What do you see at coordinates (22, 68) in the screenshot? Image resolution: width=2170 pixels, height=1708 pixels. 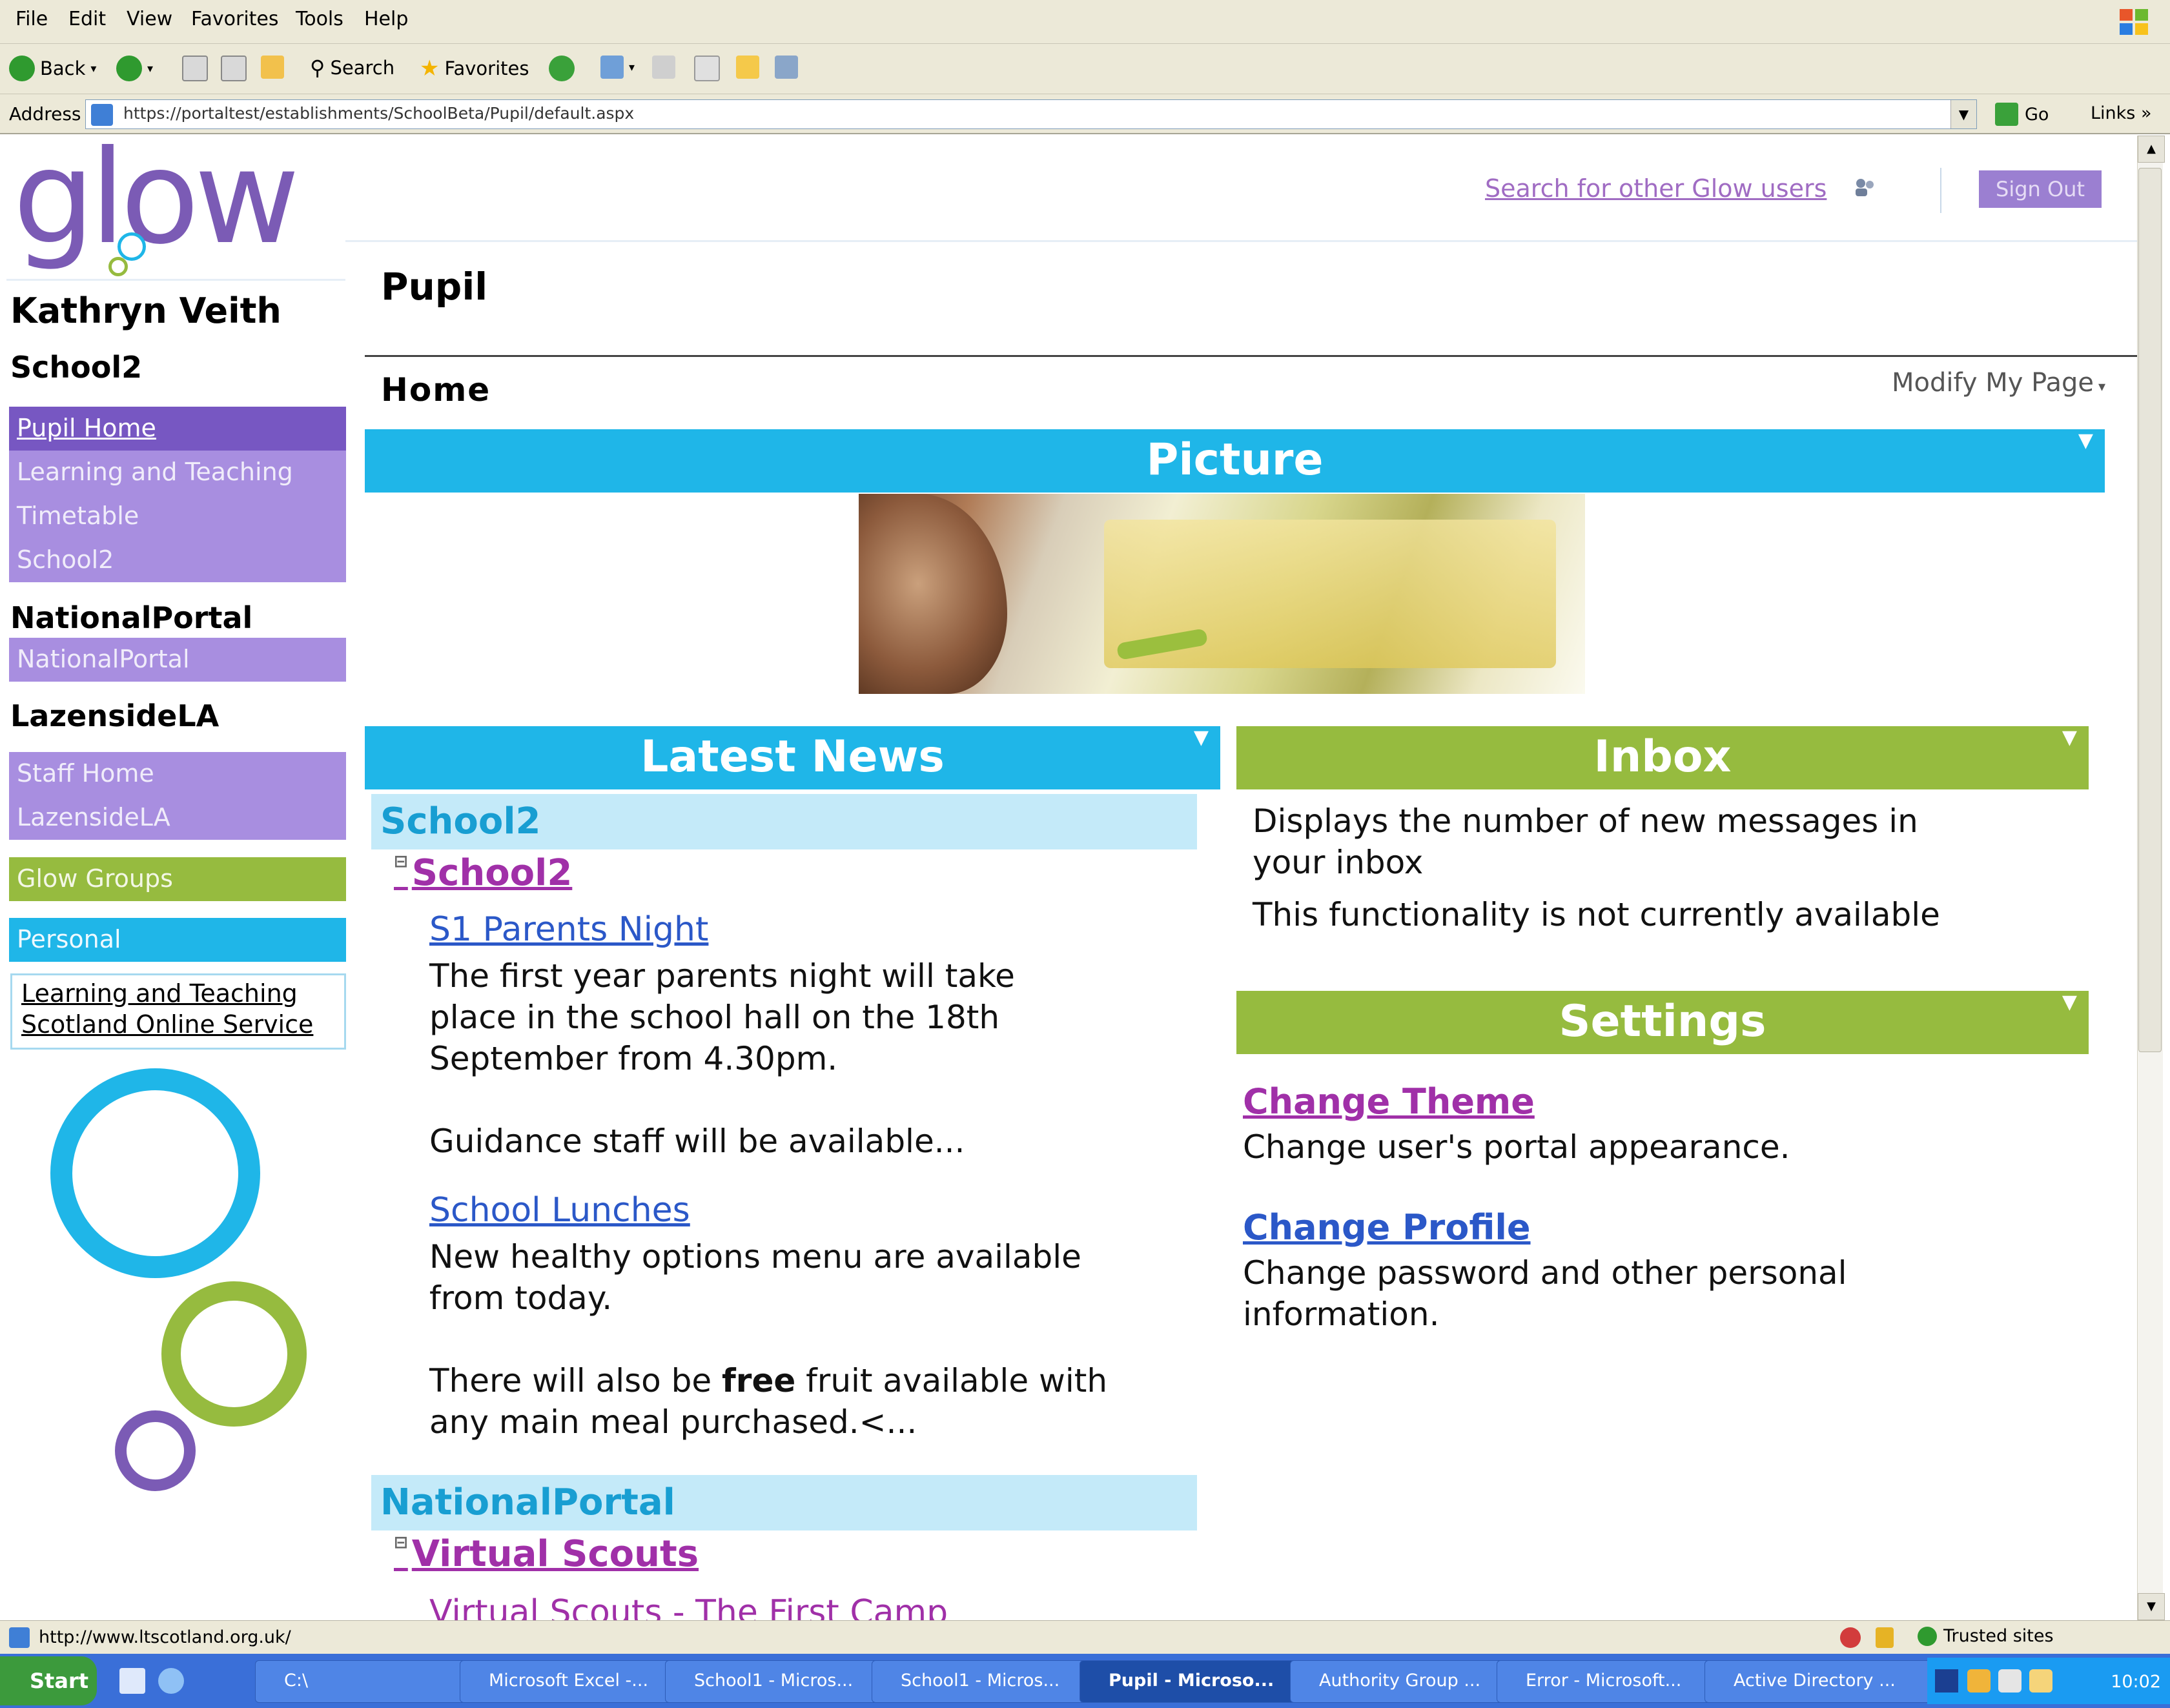 I see `back-arrow-icon` at bounding box center [22, 68].